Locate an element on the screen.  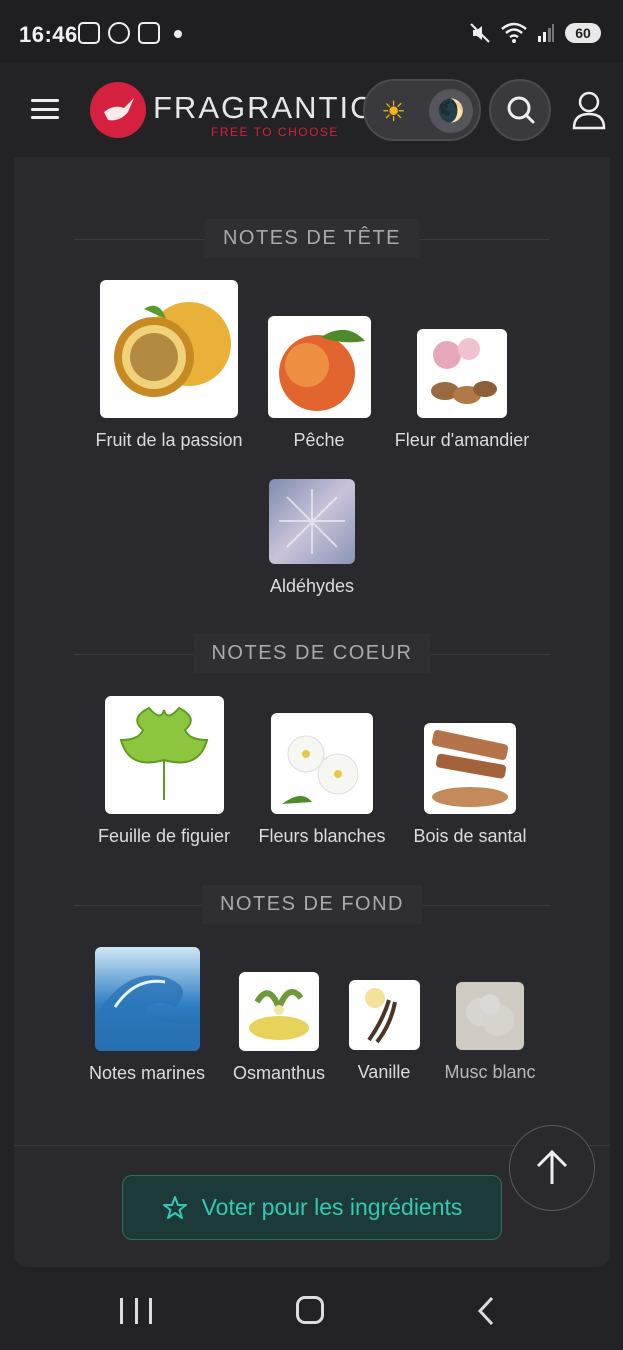
section-title: NOTES DE COEUR is located at coordinates (312, 653).